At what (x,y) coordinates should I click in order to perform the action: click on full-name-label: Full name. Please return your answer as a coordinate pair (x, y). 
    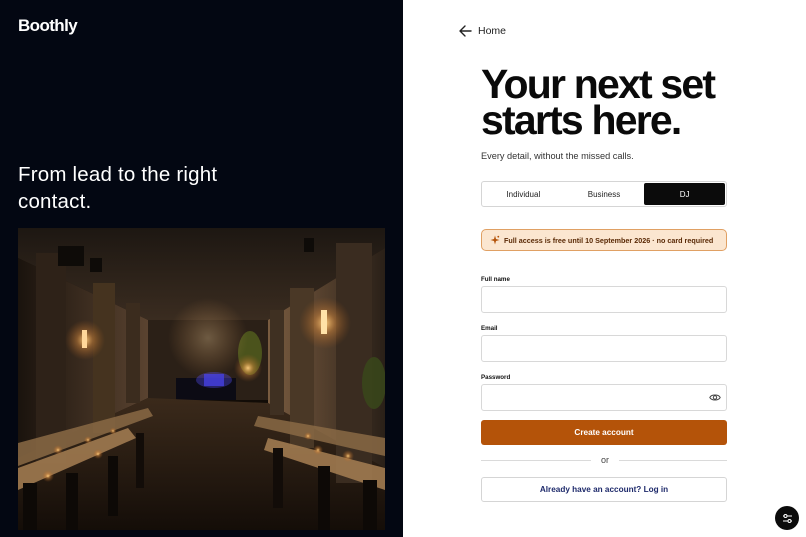
    Looking at the image, I should click on (495, 279).